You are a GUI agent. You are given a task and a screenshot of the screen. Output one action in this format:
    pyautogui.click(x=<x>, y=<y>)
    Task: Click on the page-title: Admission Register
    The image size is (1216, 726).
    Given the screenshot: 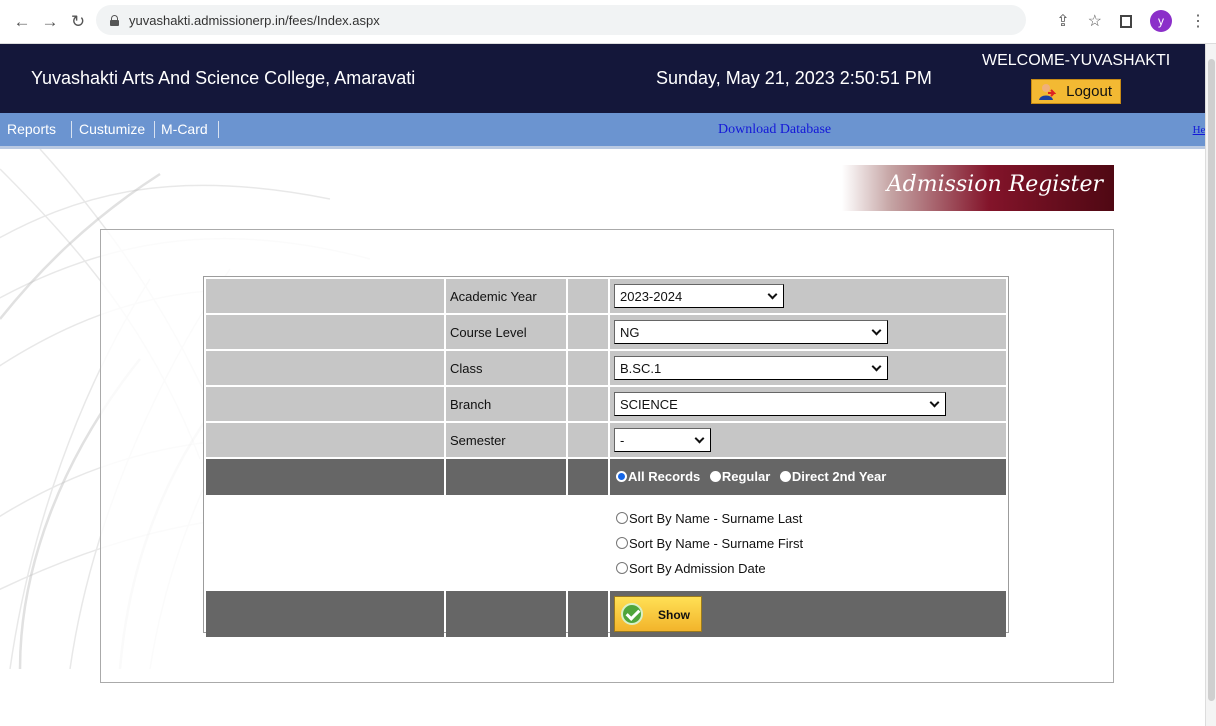 What is the action you would take?
    pyautogui.click(x=994, y=184)
    